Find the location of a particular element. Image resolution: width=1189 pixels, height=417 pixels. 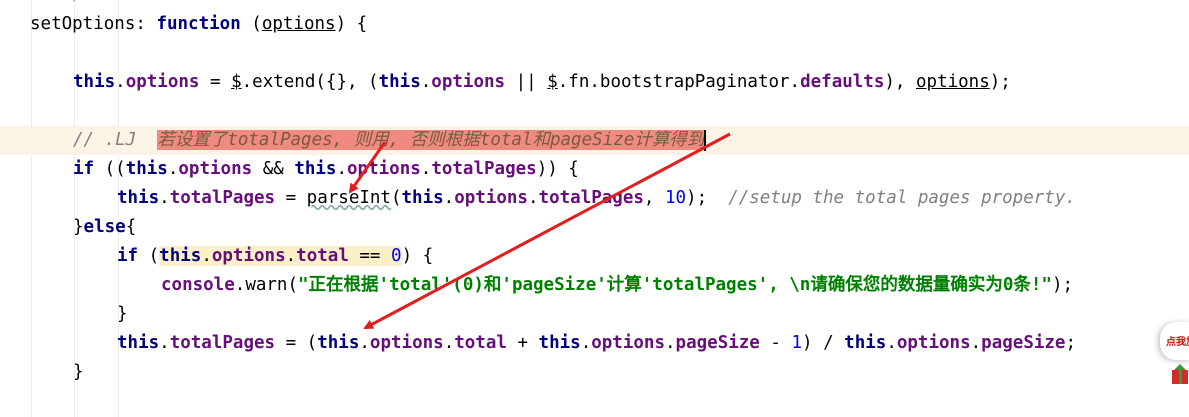

code-line-6: }else{ is located at coordinates (104, 227).